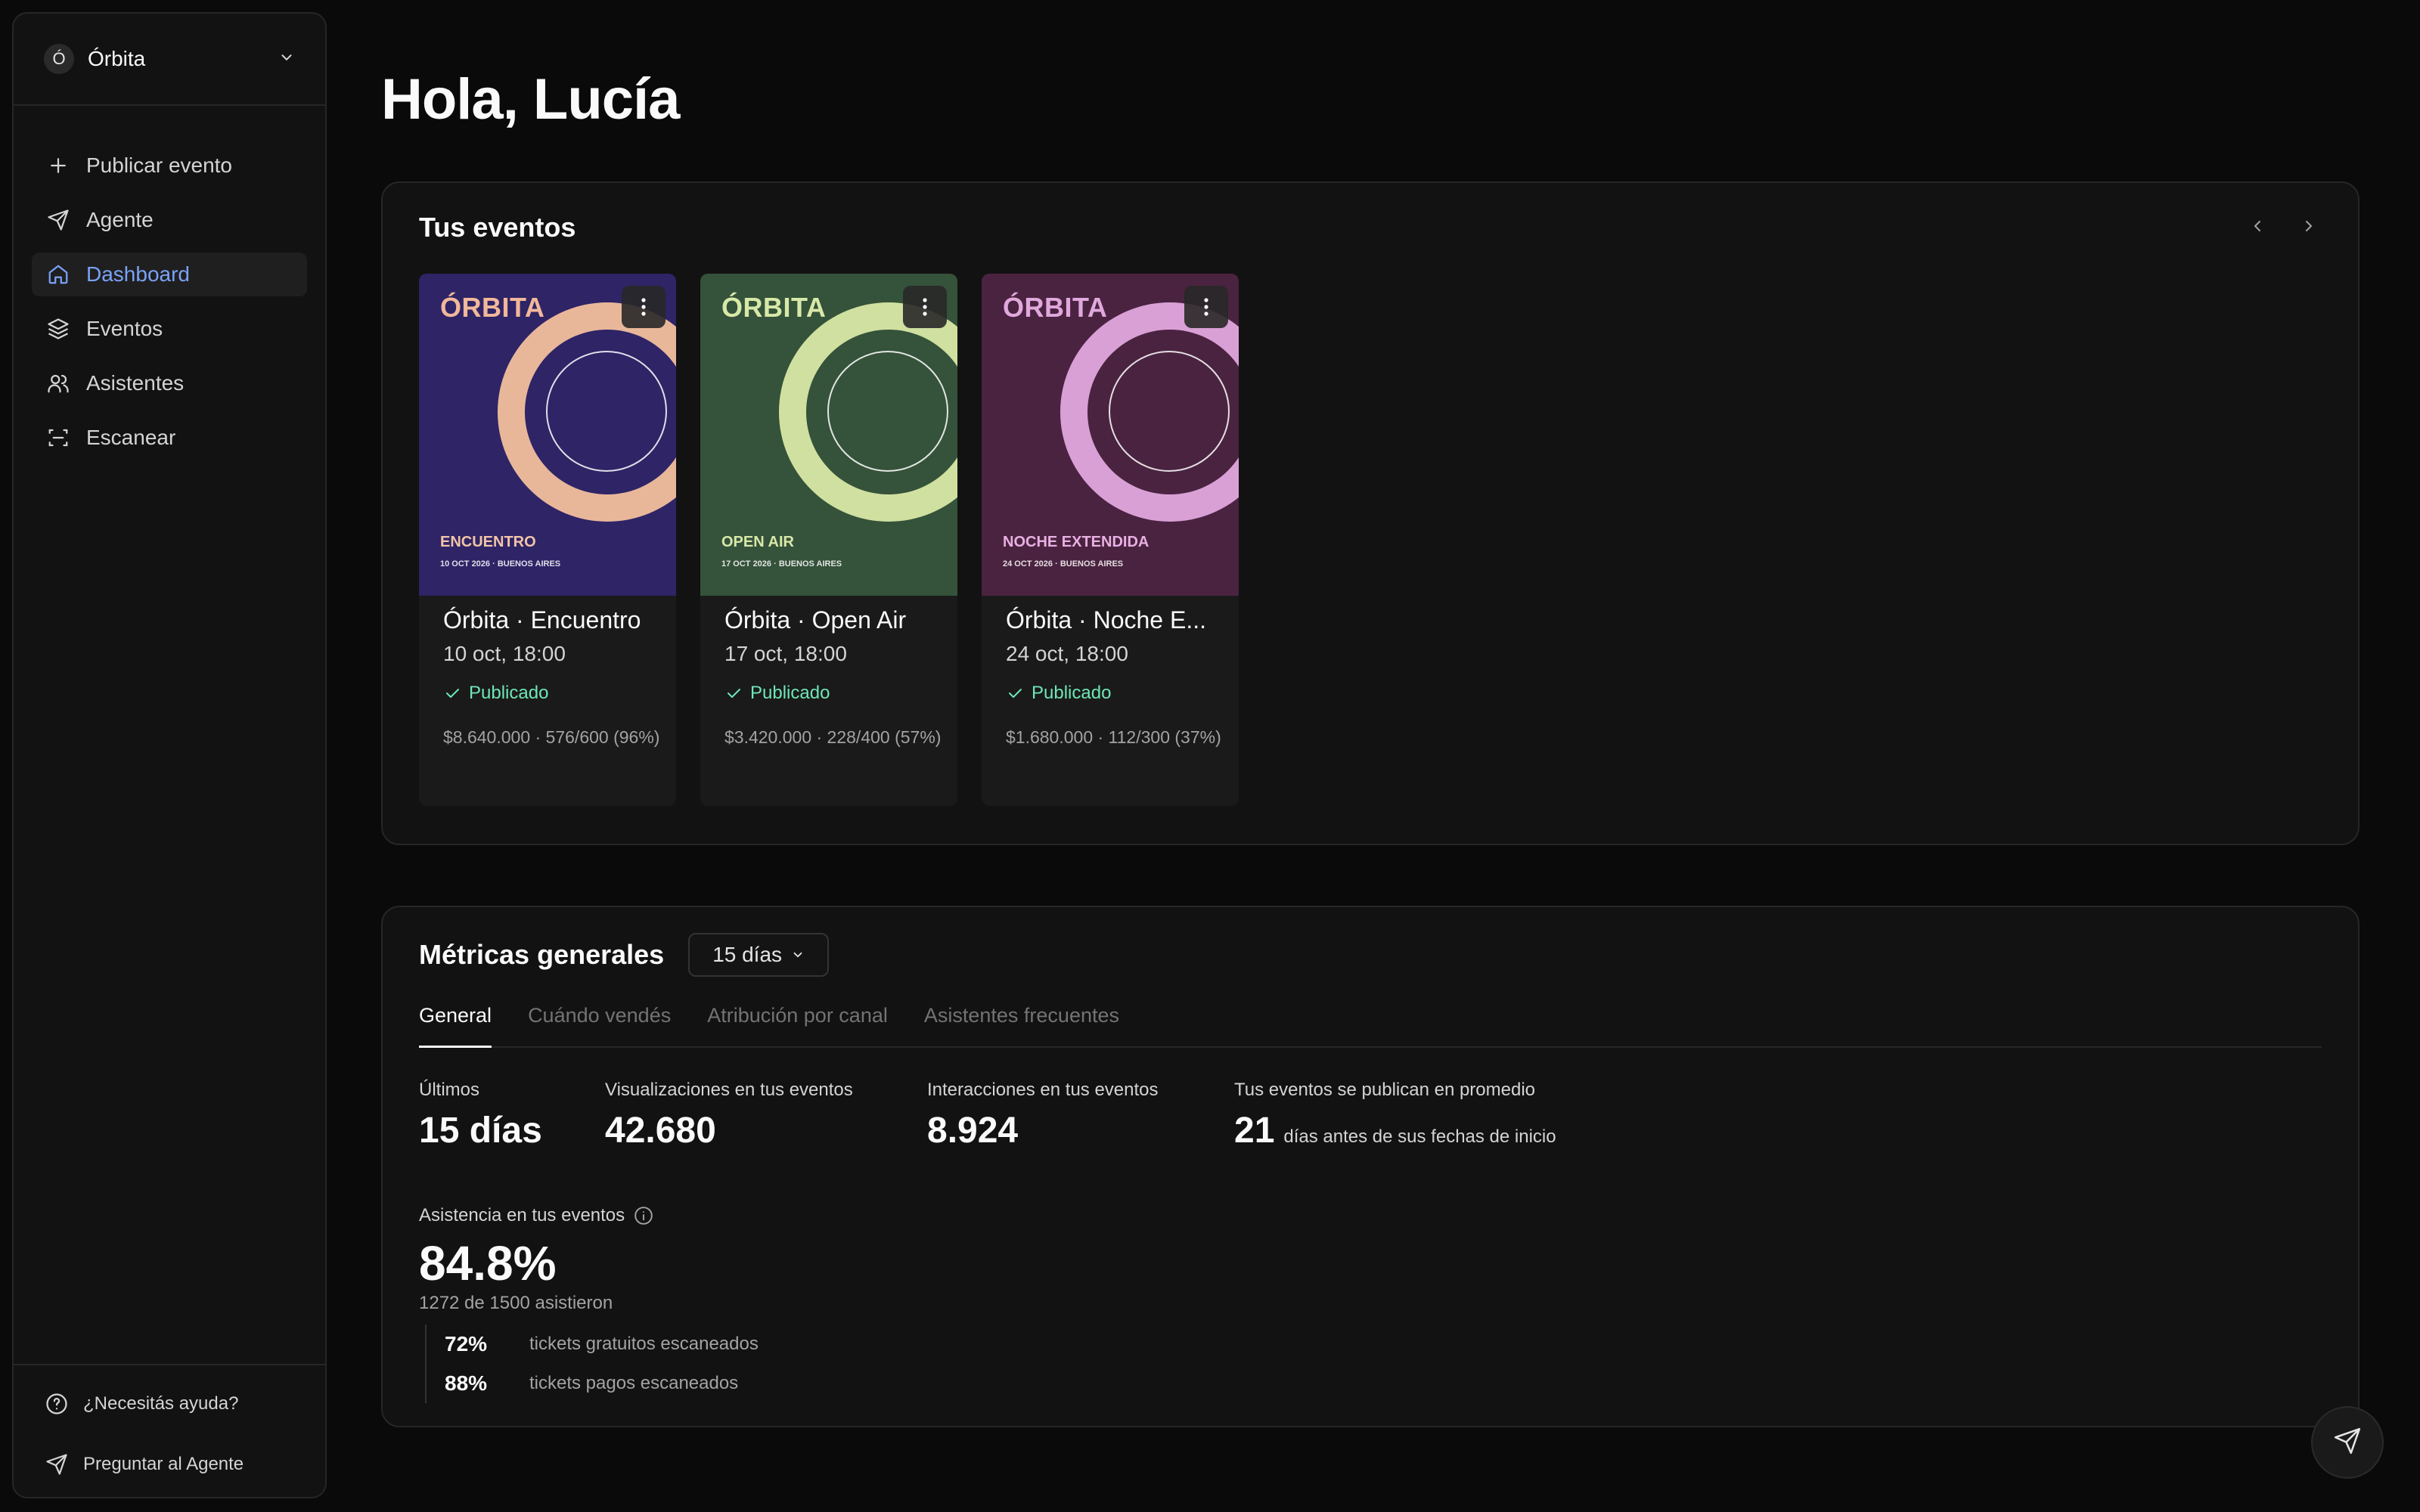 This screenshot has height=1512, width=2420. What do you see at coordinates (530, 99) in the screenshot?
I see `page-title: Hola, Lucía` at bounding box center [530, 99].